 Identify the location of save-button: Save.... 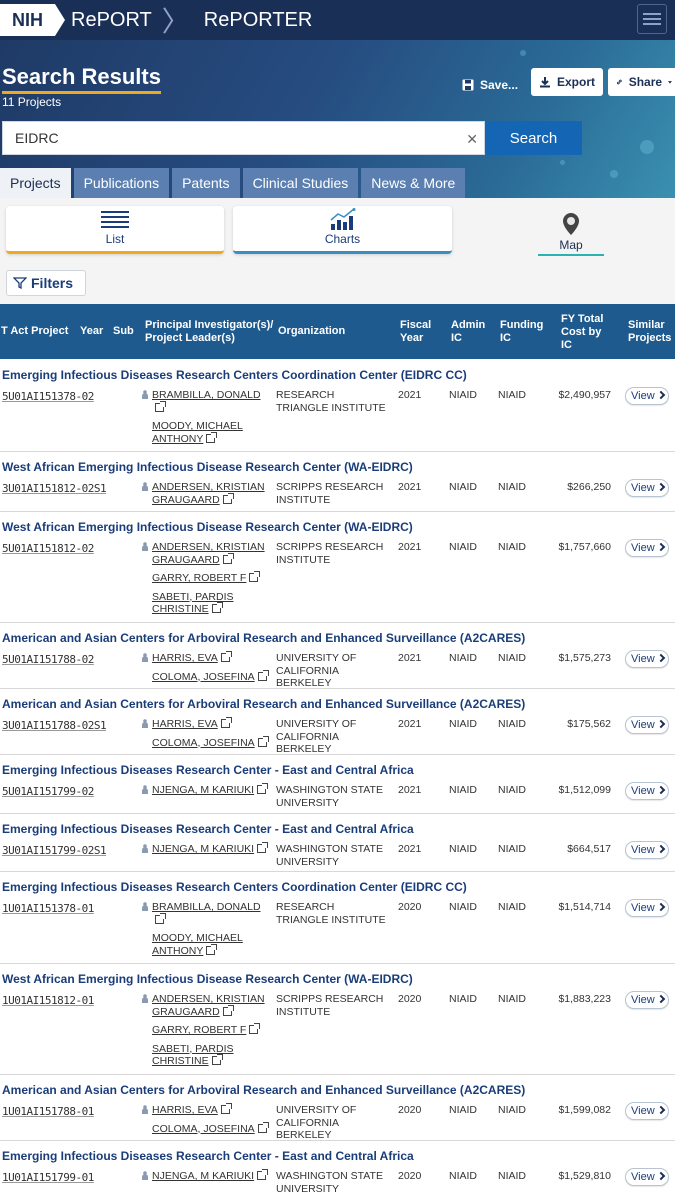
(490, 85).